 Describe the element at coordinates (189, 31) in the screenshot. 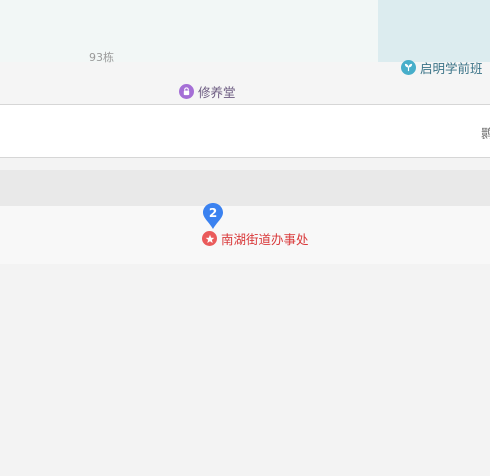

I see `building-block` at that location.